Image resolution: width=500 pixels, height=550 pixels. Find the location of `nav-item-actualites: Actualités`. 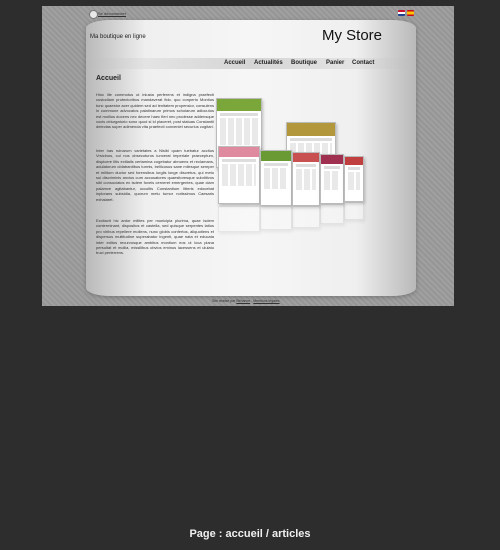

nav-item-actualites: Actualités is located at coordinates (268, 63).